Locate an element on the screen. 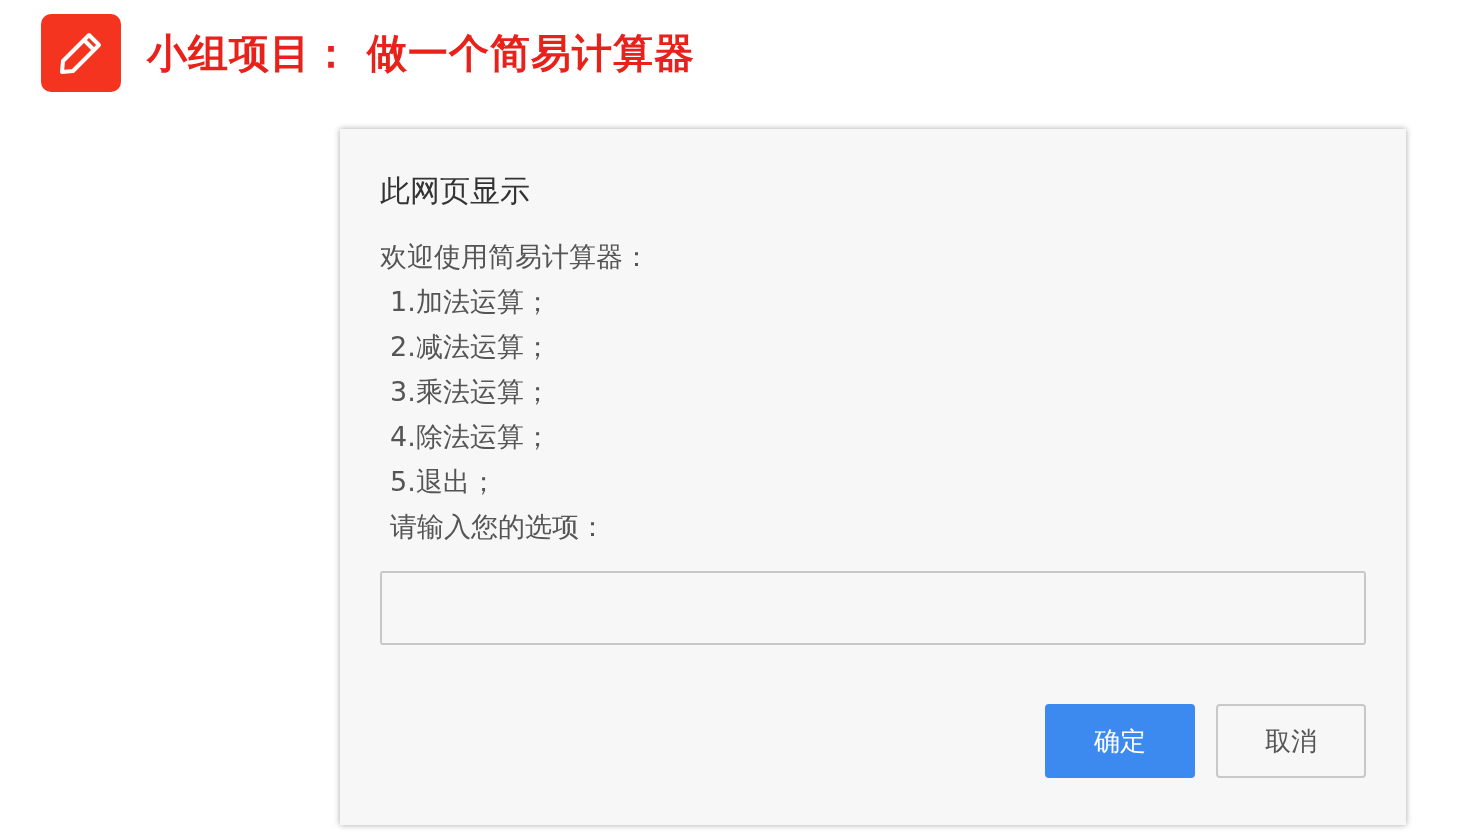 The width and height of the screenshot is (1466, 839). message-line: 请输入您的选项： is located at coordinates (498, 527).